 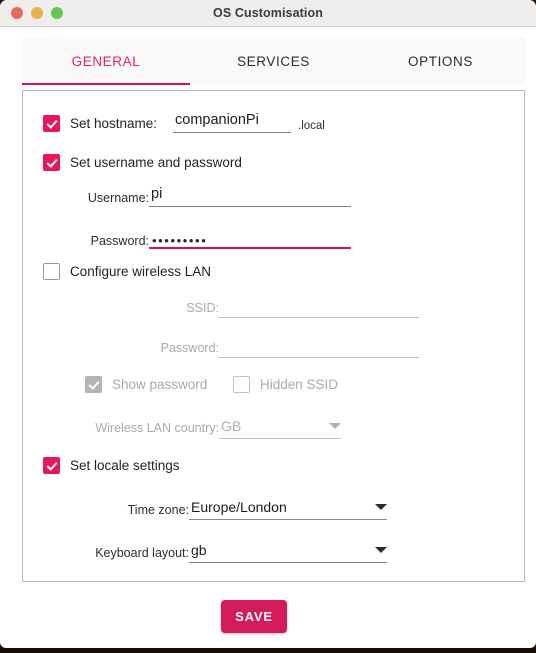 What do you see at coordinates (157, 428) in the screenshot?
I see `wireless-country-label: Wireless LAN country:` at bounding box center [157, 428].